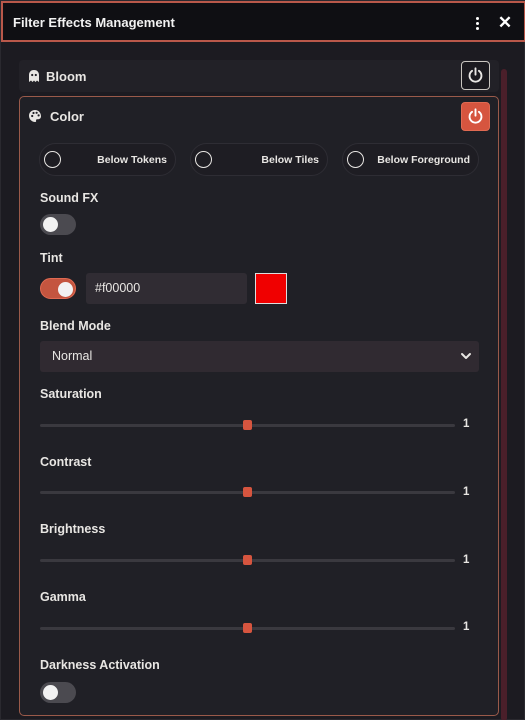 This screenshot has width=525, height=720. Describe the element at coordinates (466, 356) in the screenshot. I see `chevron-down-icon` at that location.